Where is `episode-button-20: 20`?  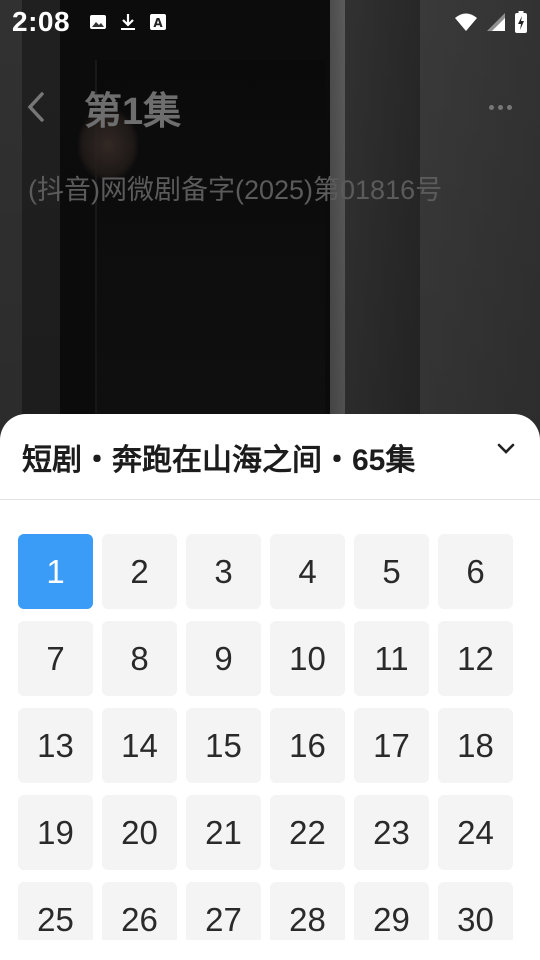
episode-button-20: 20 is located at coordinates (139, 832).